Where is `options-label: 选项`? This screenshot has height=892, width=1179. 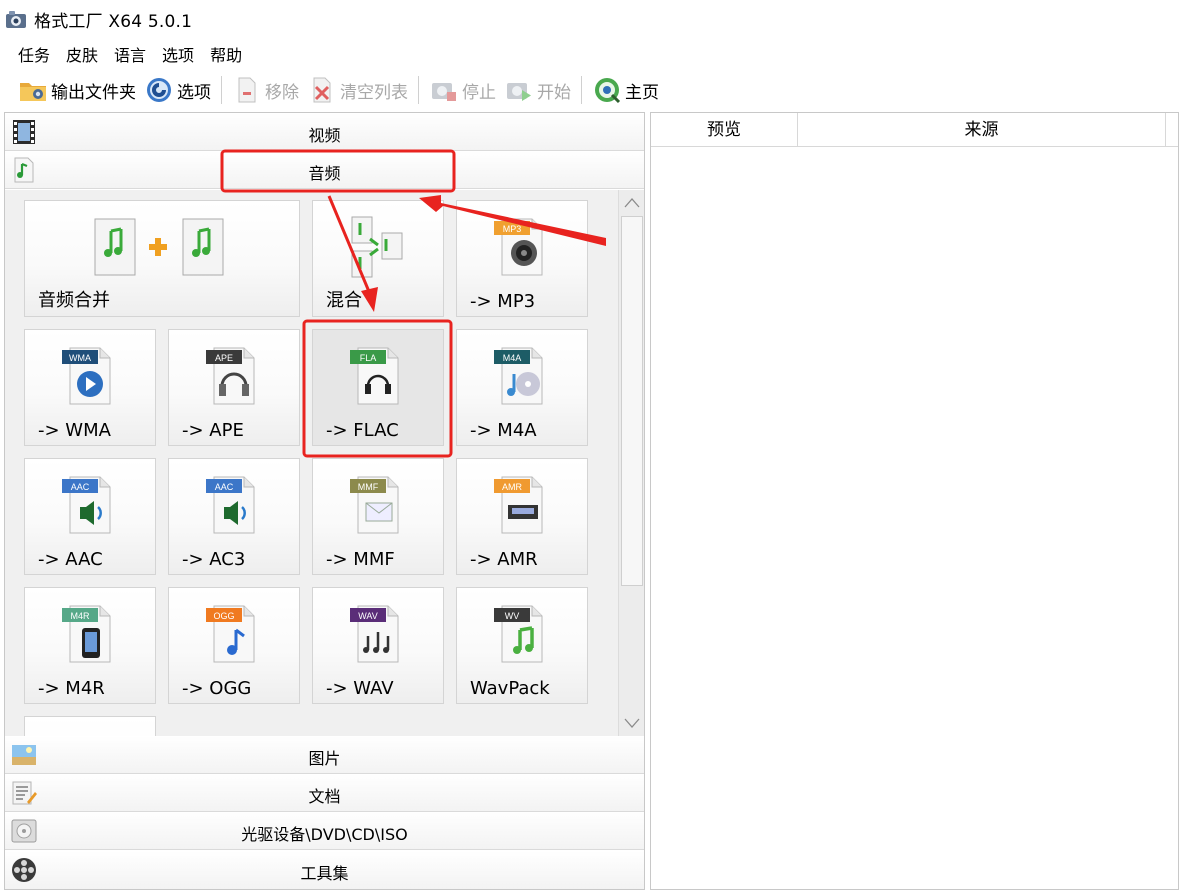
options-label: 选项 is located at coordinates (194, 92).